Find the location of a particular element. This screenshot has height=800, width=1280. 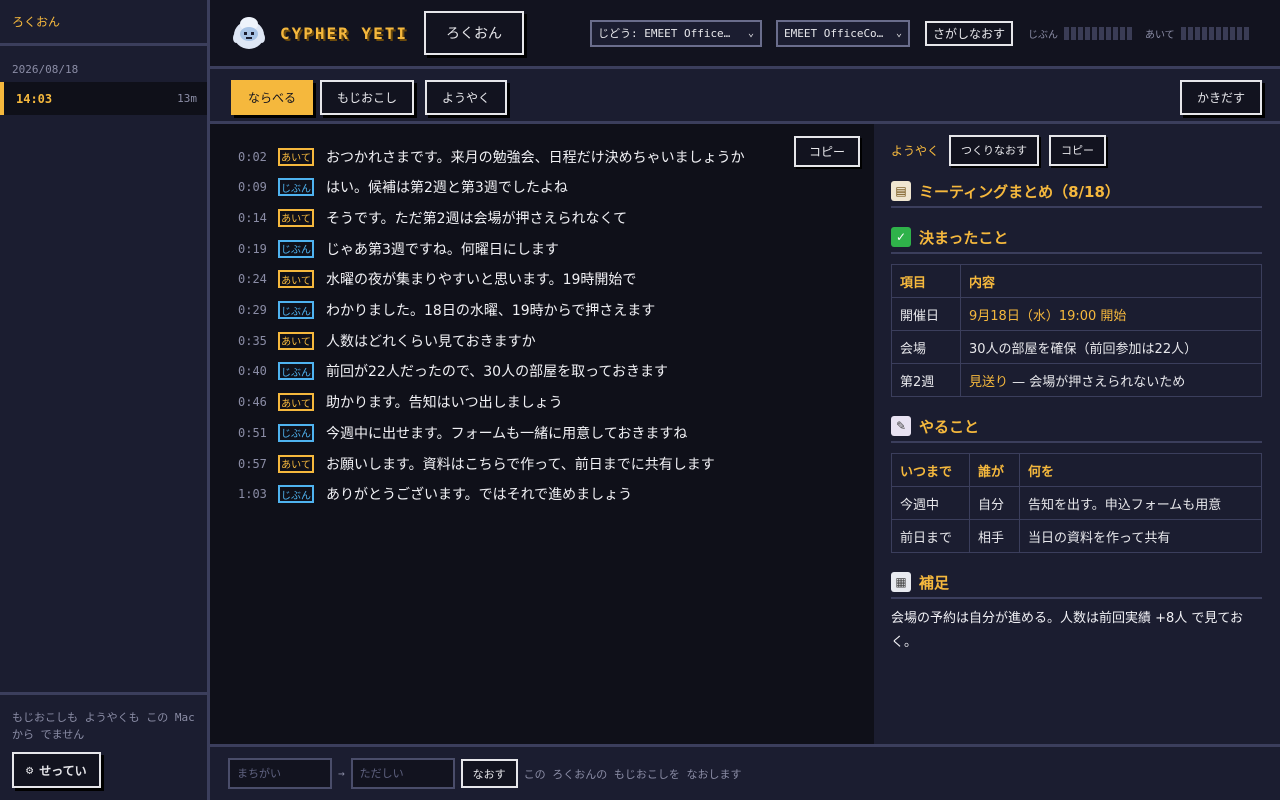

line-timestamp: 0:19 is located at coordinates (258, 249).